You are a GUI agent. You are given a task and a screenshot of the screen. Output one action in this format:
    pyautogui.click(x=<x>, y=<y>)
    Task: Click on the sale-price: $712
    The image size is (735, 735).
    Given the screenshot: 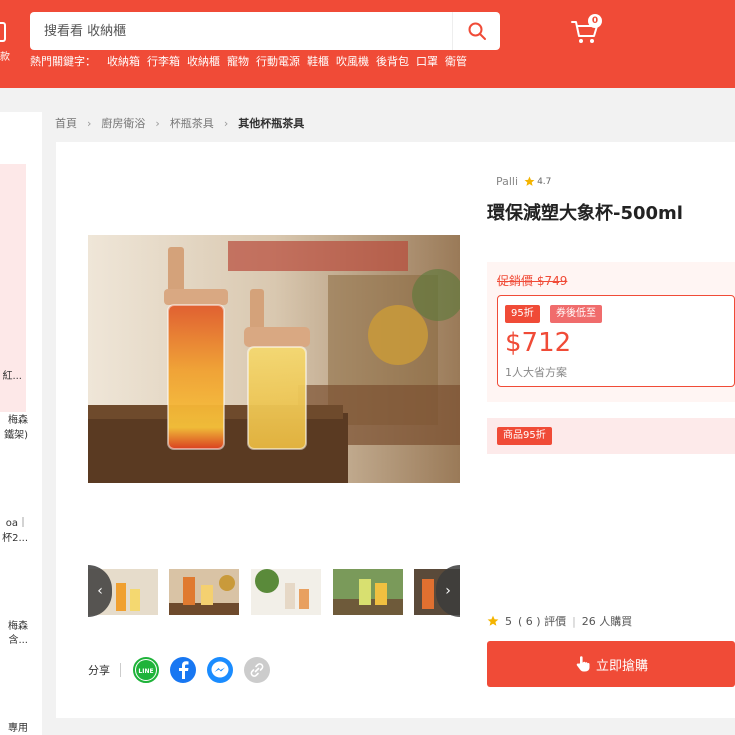 What is the action you would take?
    pyautogui.click(x=538, y=343)
    